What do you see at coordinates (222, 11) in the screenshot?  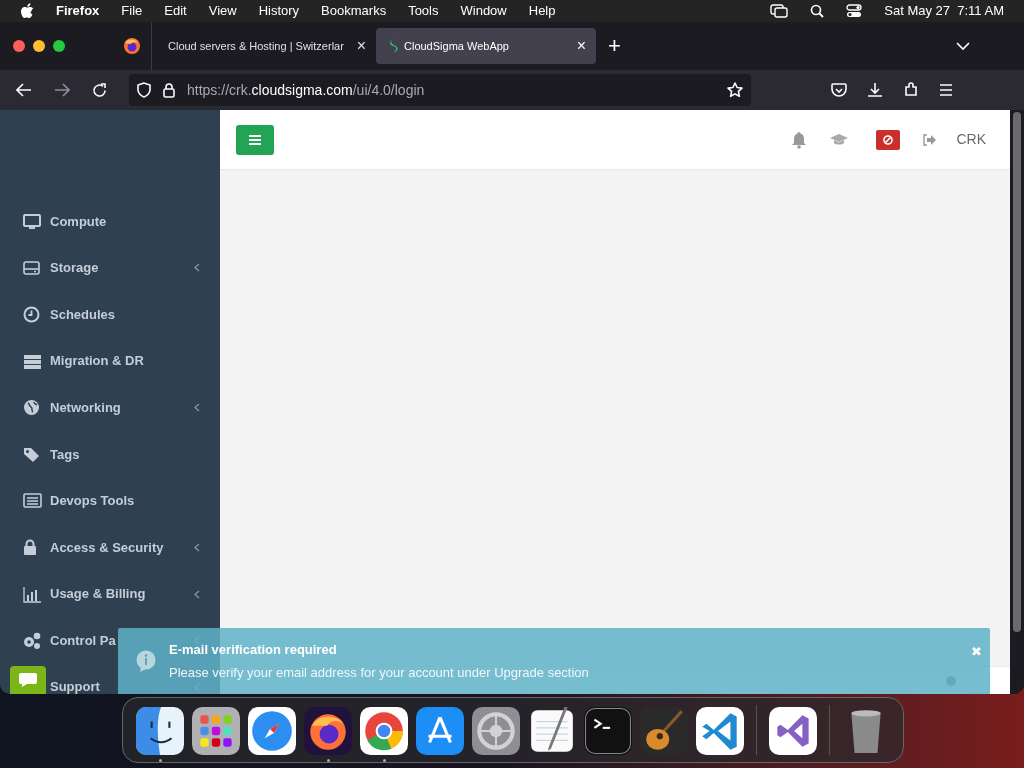 I see `menu-item: View` at bounding box center [222, 11].